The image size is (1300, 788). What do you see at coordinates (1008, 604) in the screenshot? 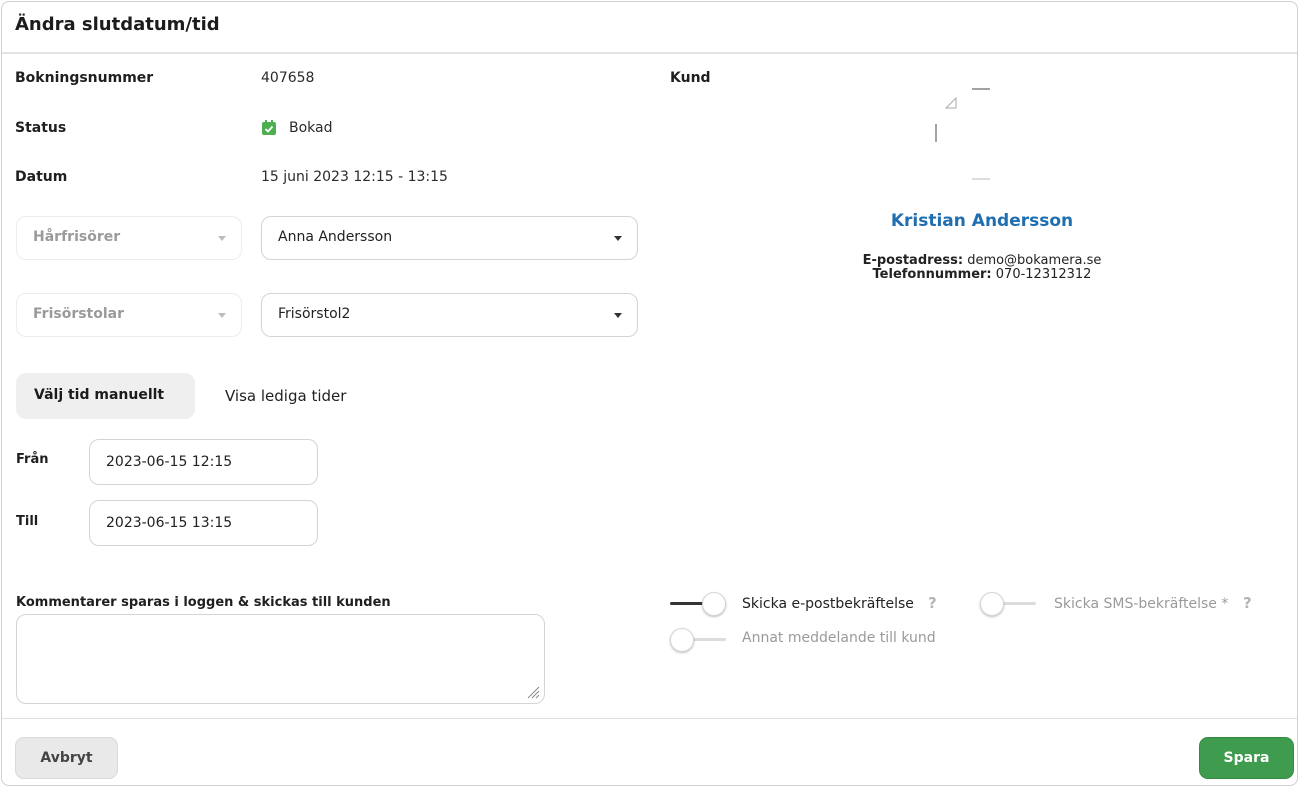
I see `sms-confirmation-toggle` at bounding box center [1008, 604].